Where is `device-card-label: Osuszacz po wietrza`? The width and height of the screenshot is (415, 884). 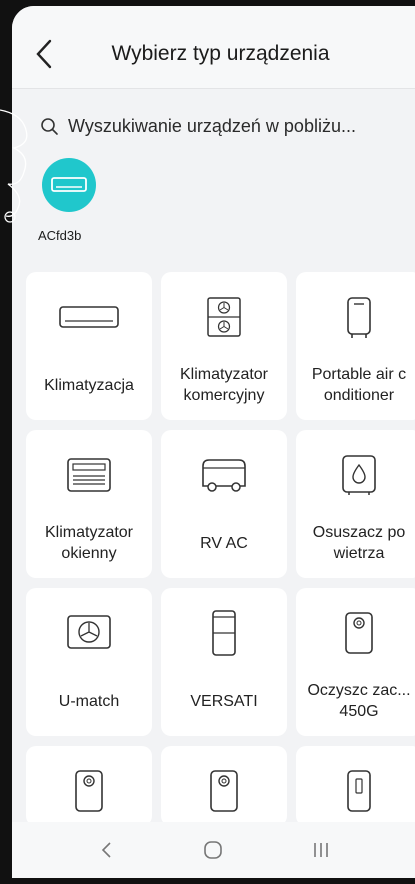
device-card-label: Osuszacz po wietrza is located at coordinates (359, 543).